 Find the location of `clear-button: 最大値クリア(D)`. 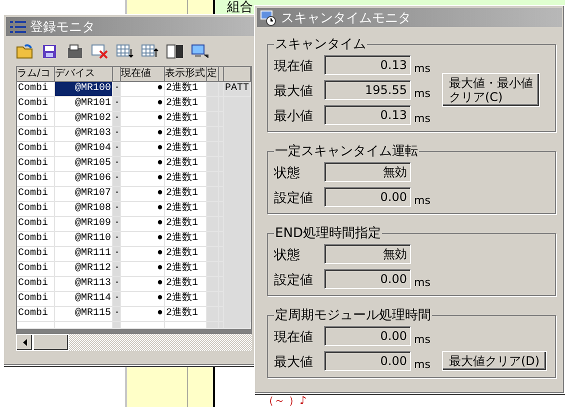

clear-button: 最大値クリア(D) is located at coordinates (494, 361).